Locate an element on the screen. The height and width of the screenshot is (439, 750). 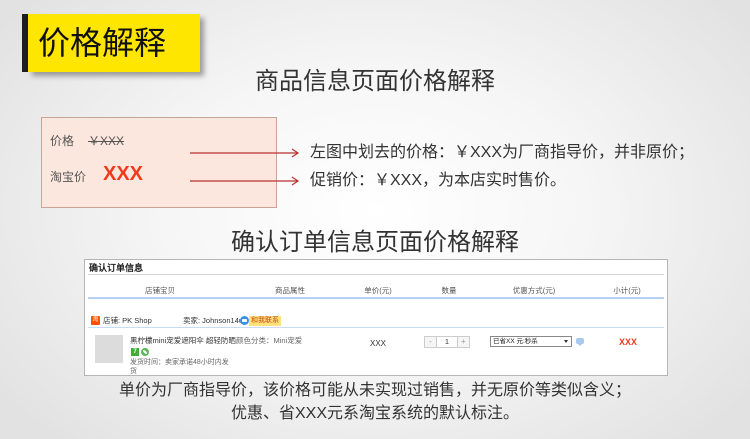
product-section-heading: 商品信息页面价格解释 is located at coordinates (375, 81).